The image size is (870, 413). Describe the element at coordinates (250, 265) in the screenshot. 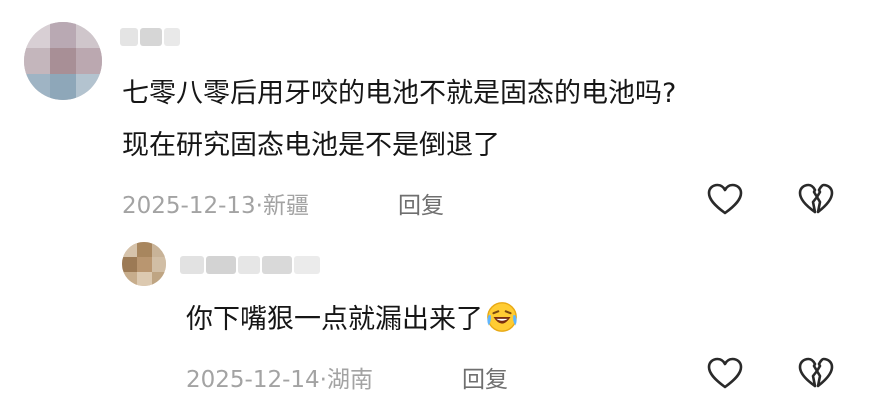

I see `reply-username-blurred` at that location.